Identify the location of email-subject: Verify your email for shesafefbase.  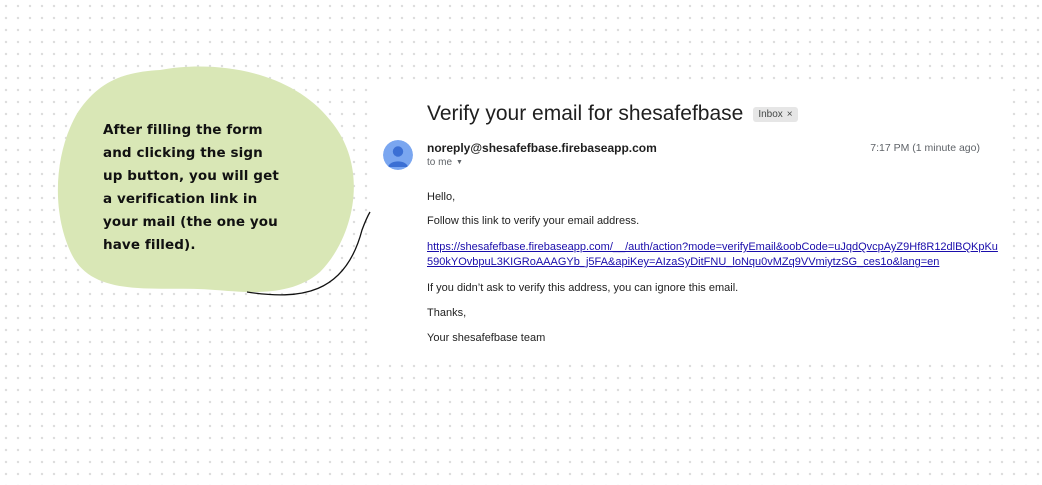
(585, 113).